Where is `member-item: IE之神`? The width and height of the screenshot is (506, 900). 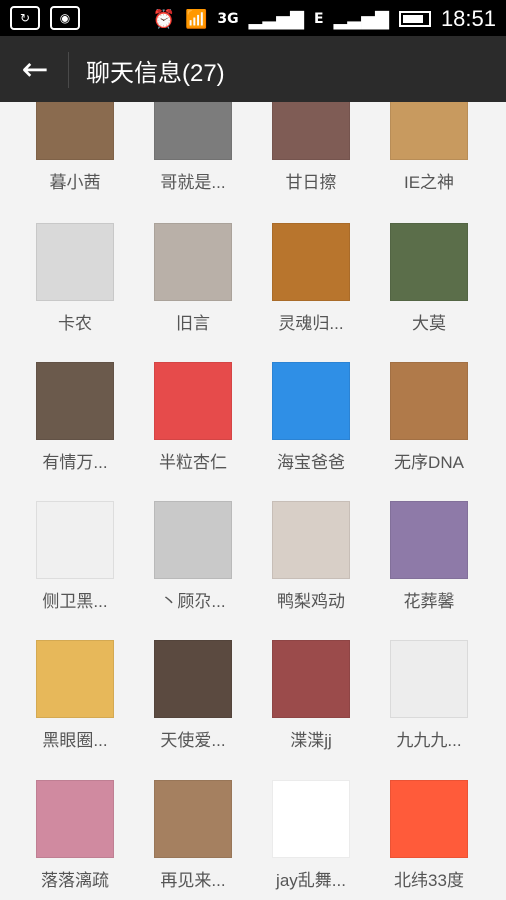
member-item: IE之神 is located at coordinates (429, 147).